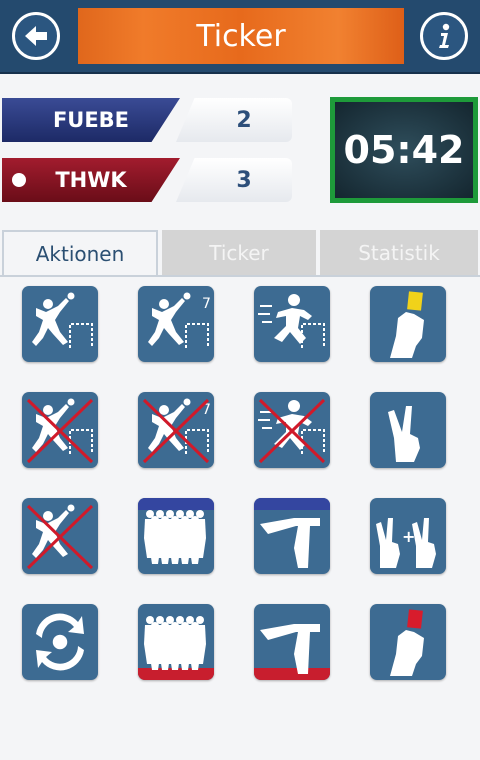  I want to click on action-button-missed-shot, so click(60, 430).